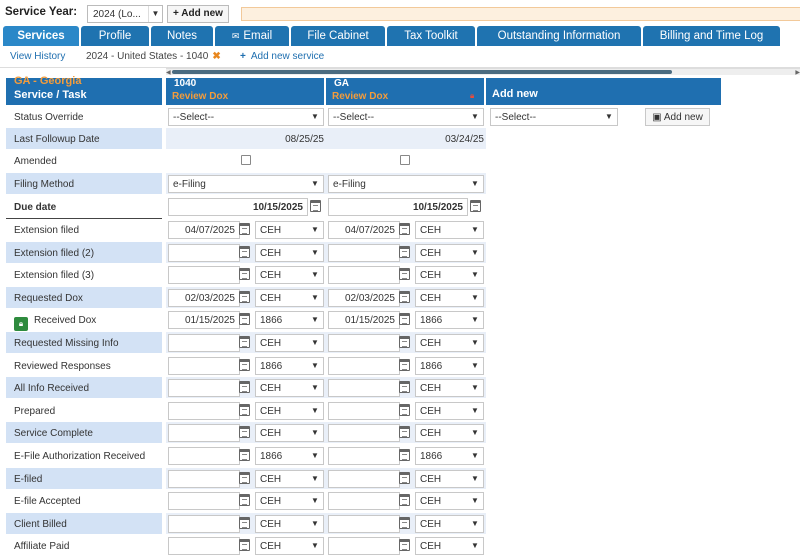  What do you see at coordinates (677, 117) in the screenshot?
I see `add-new-service-button: ▣ Add new` at bounding box center [677, 117].